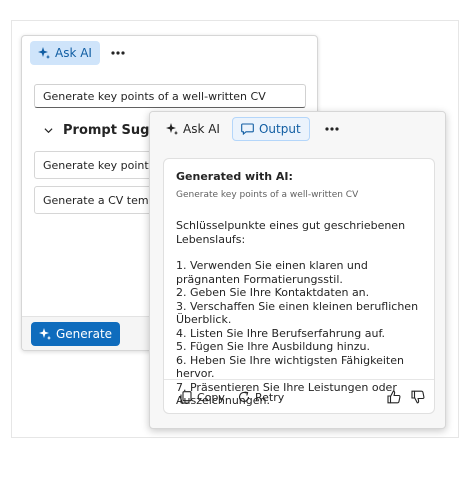 The height and width of the screenshot is (485, 474). I want to click on copy-button: Copy, so click(202, 397).